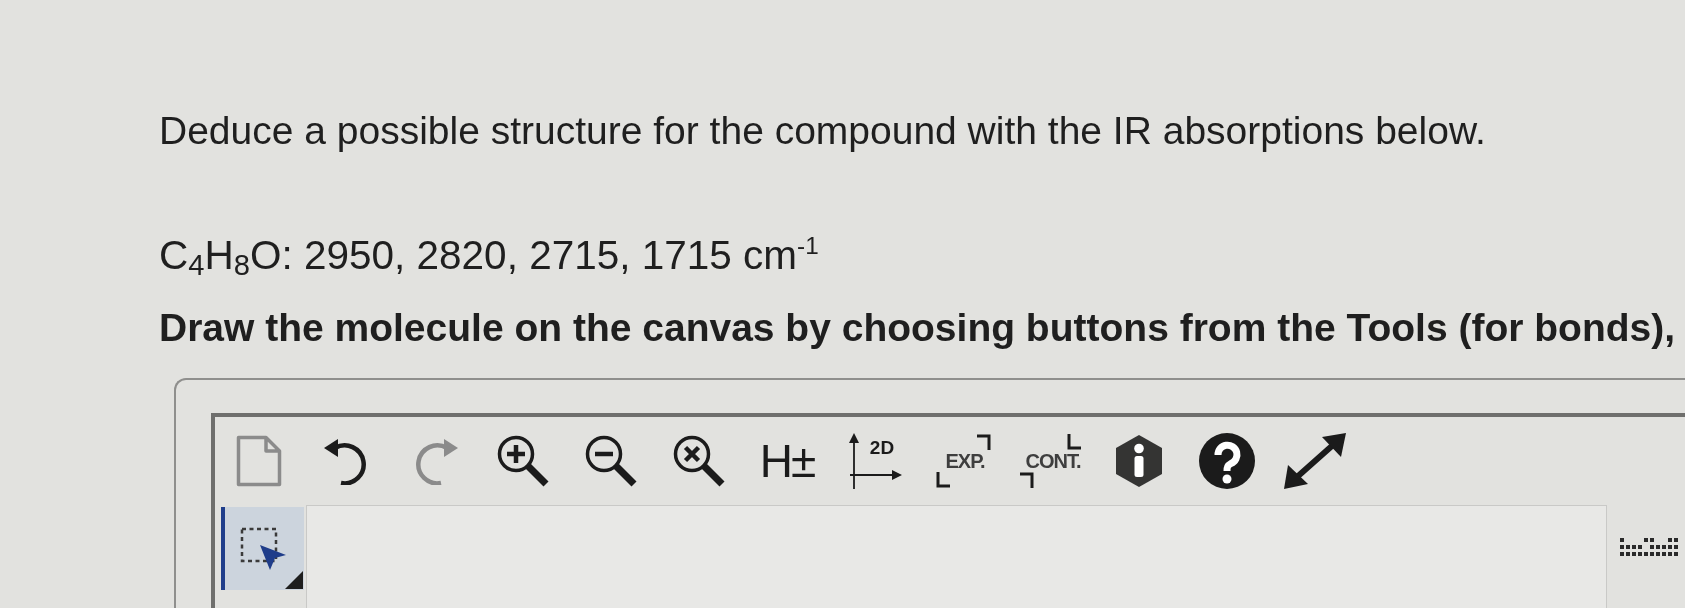 The width and height of the screenshot is (1685, 608). What do you see at coordinates (854, 461) in the screenshot?
I see `up-arrow-icon` at bounding box center [854, 461].